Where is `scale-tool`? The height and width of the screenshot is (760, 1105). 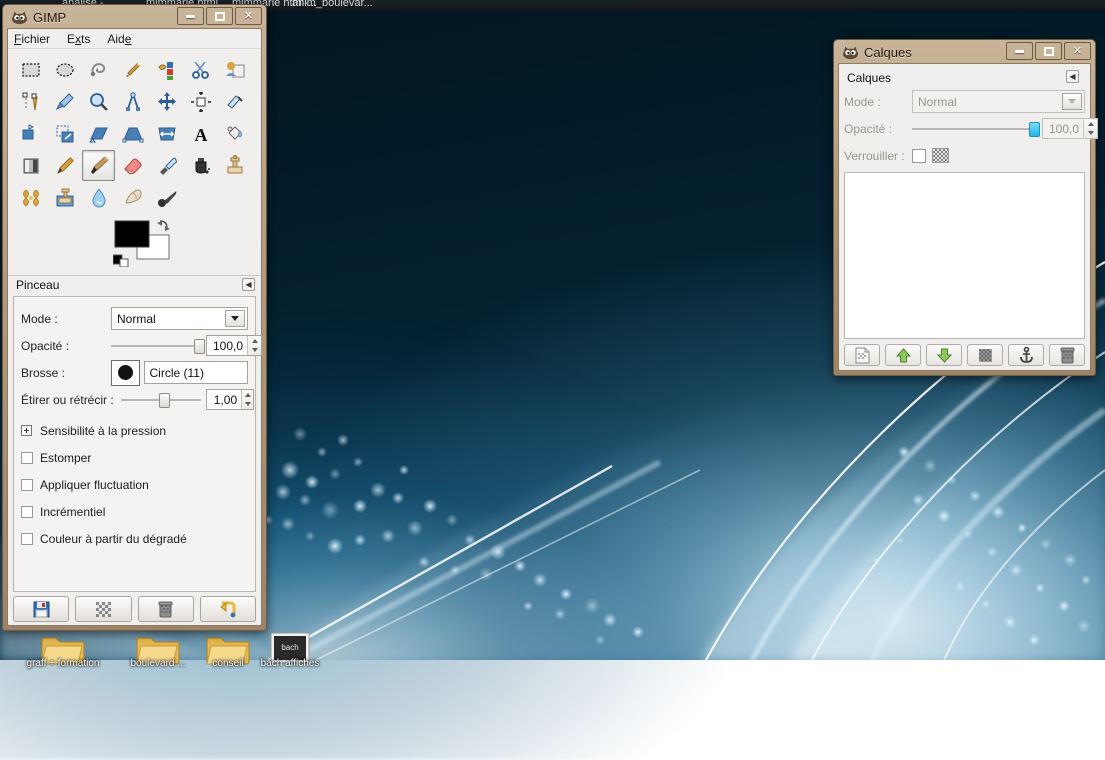
scale-tool is located at coordinates (64, 133).